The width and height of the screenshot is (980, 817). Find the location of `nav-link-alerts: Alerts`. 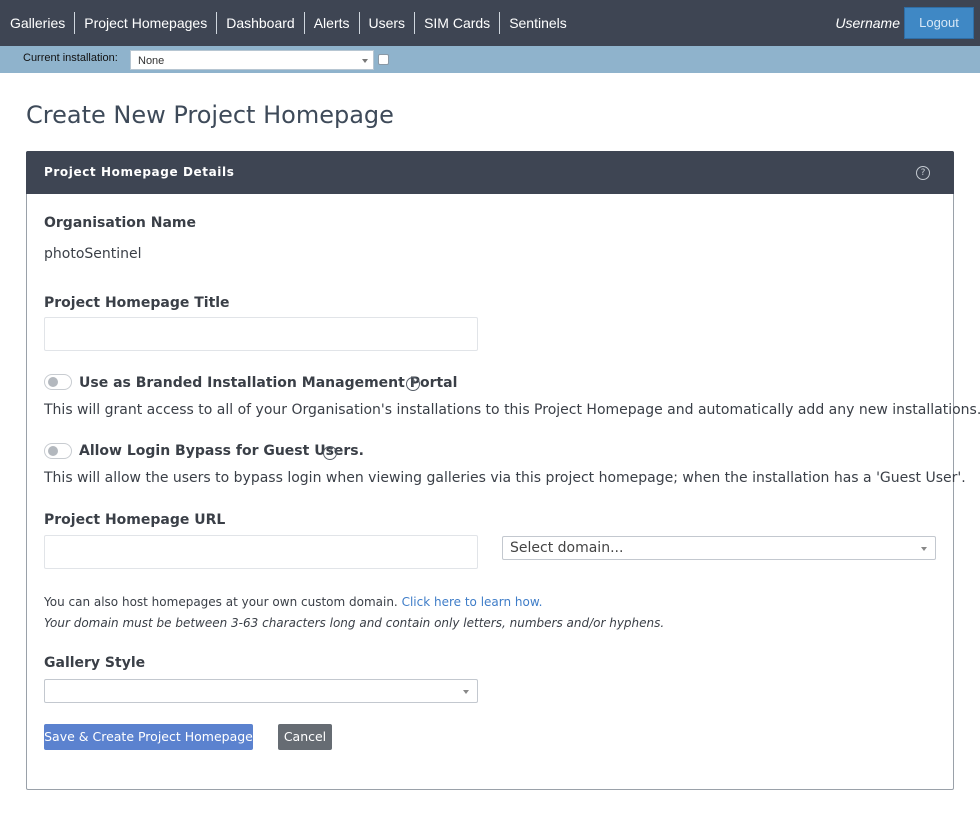

nav-link-alerts: Alerts is located at coordinates (331, 23).